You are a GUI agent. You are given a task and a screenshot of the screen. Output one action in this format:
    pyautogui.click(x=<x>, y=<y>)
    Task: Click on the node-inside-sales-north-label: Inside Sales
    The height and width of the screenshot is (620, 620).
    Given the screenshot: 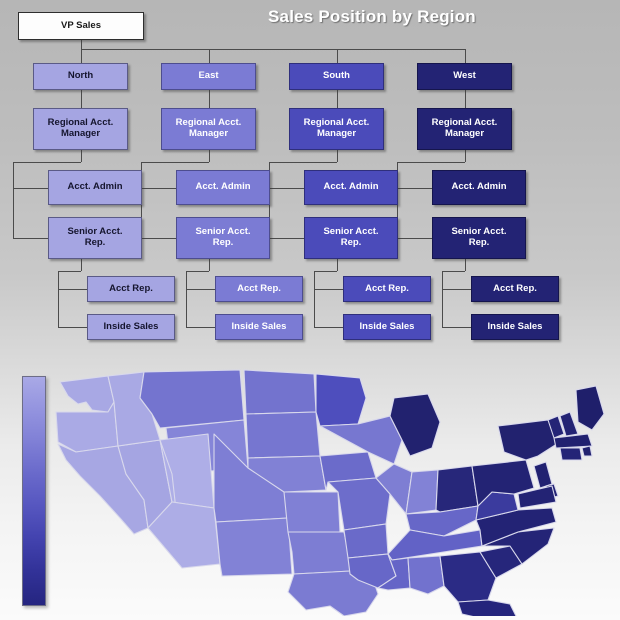 What is the action you would take?
    pyautogui.click(x=131, y=326)
    